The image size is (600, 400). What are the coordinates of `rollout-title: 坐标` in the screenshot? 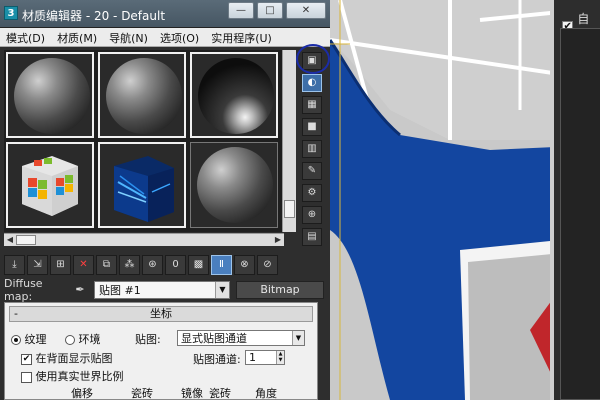 It's located at (161, 313).